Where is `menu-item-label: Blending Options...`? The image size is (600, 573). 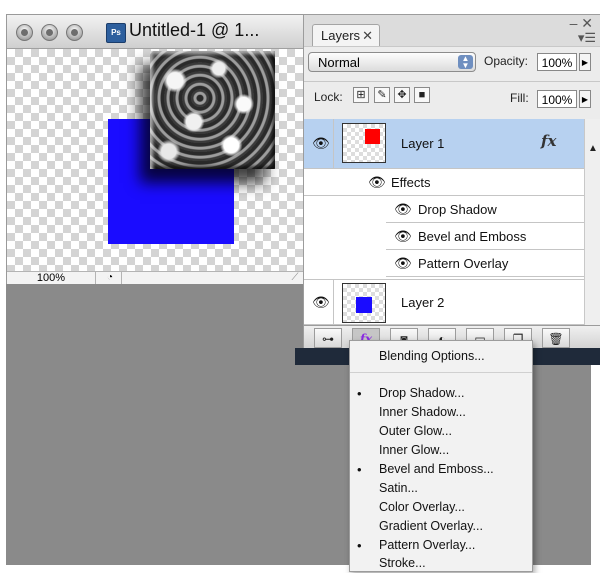 menu-item-label: Blending Options... is located at coordinates (432, 356).